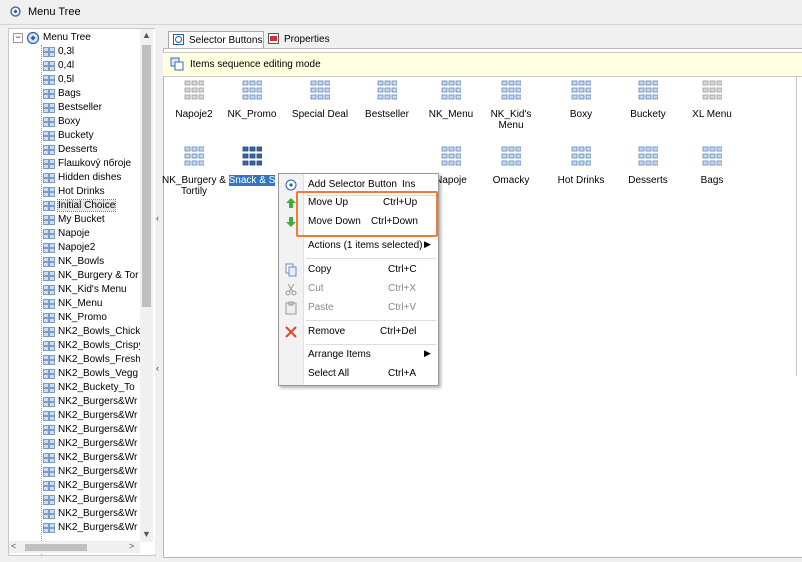 This screenshot has width=802, height=562. Describe the element at coordinates (157, 368) in the screenshot. I see `collapse-left-icon-2: ‹` at that location.